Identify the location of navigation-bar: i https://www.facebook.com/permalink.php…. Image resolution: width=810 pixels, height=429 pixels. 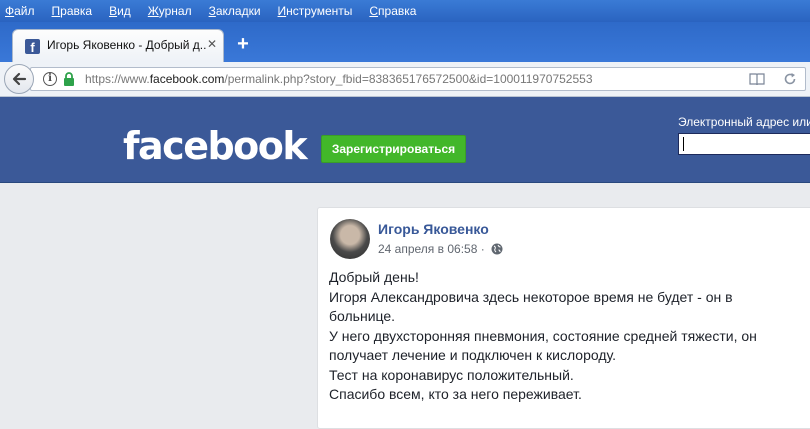
(405, 79).